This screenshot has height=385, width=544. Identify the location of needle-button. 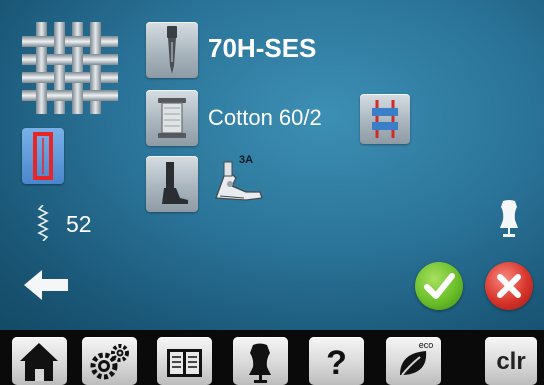
(172, 50).